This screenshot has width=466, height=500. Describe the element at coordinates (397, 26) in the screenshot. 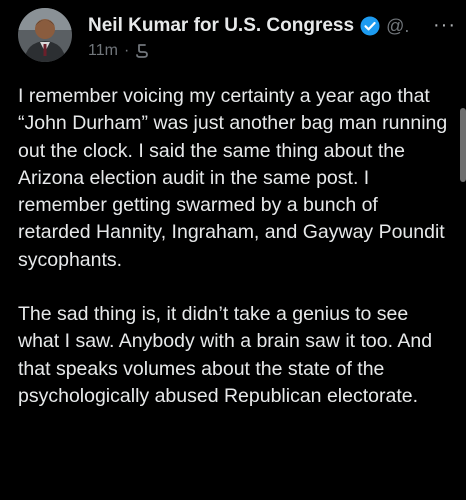

I see `author-handle: @.` at that location.